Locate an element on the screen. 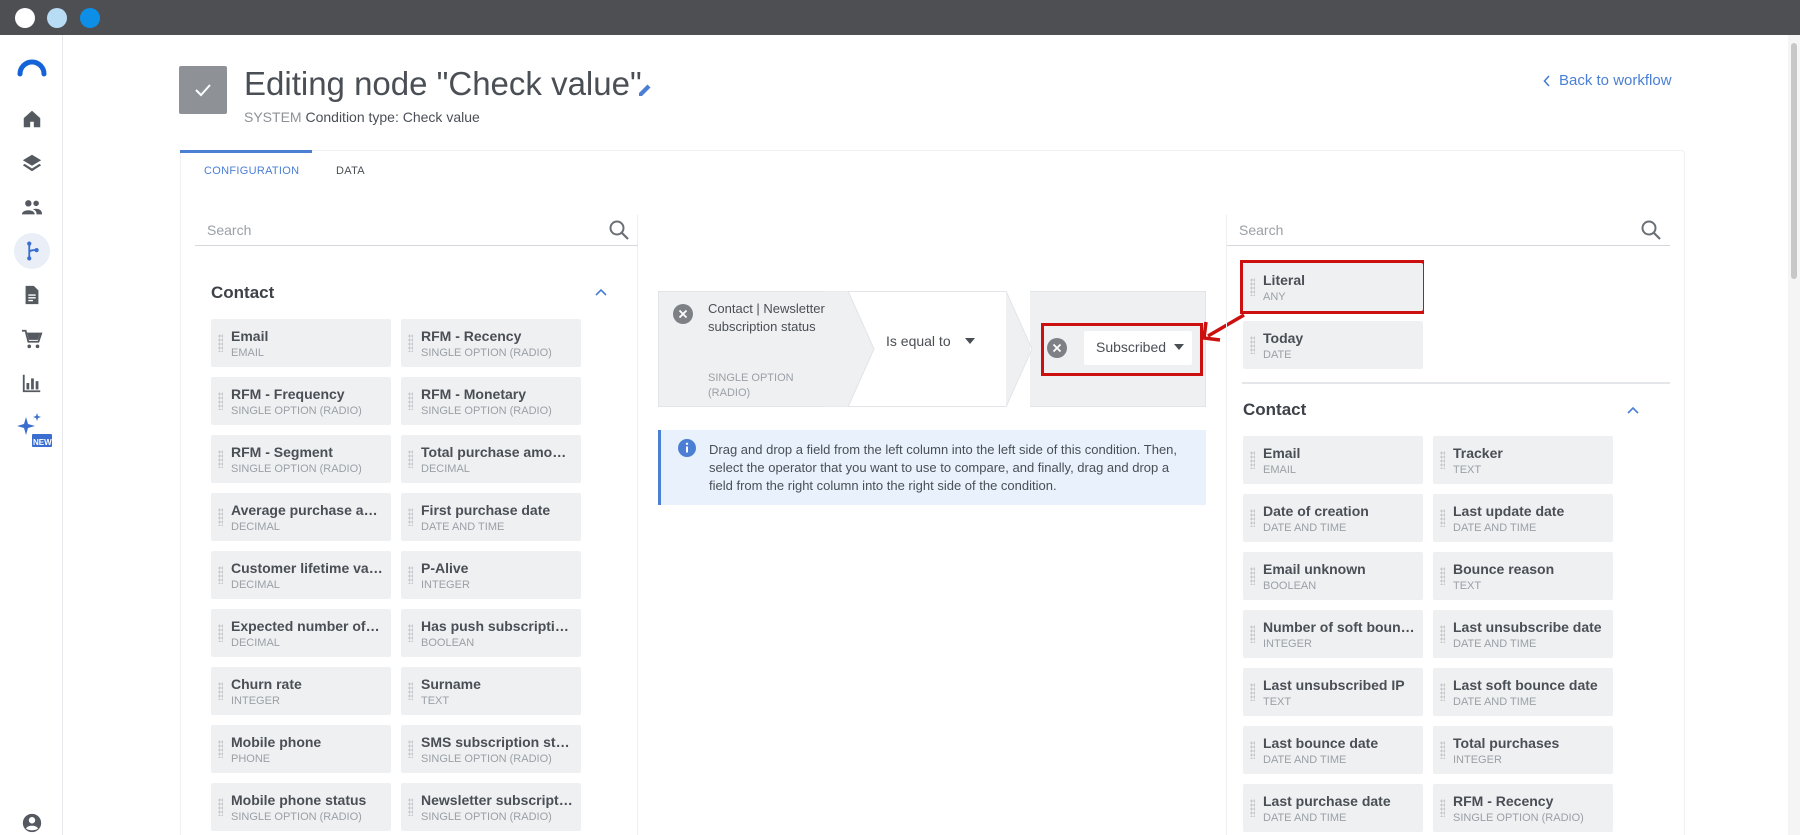 The width and height of the screenshot is (1800, 835). literal-value-select: Subscribed is located at coordinates (1138, 348).